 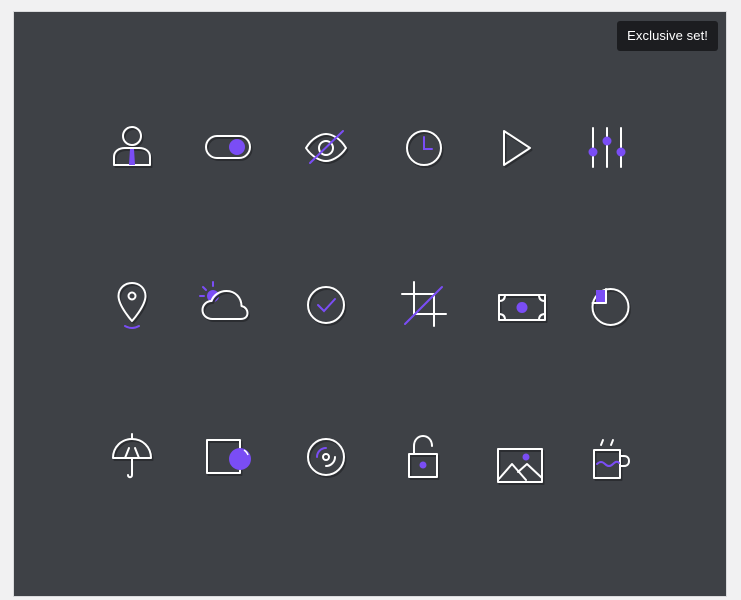 What do you see at coordinates (132, 454) in the screenshot?
I see `umbrella-icon` at bounding box center [132, 454].